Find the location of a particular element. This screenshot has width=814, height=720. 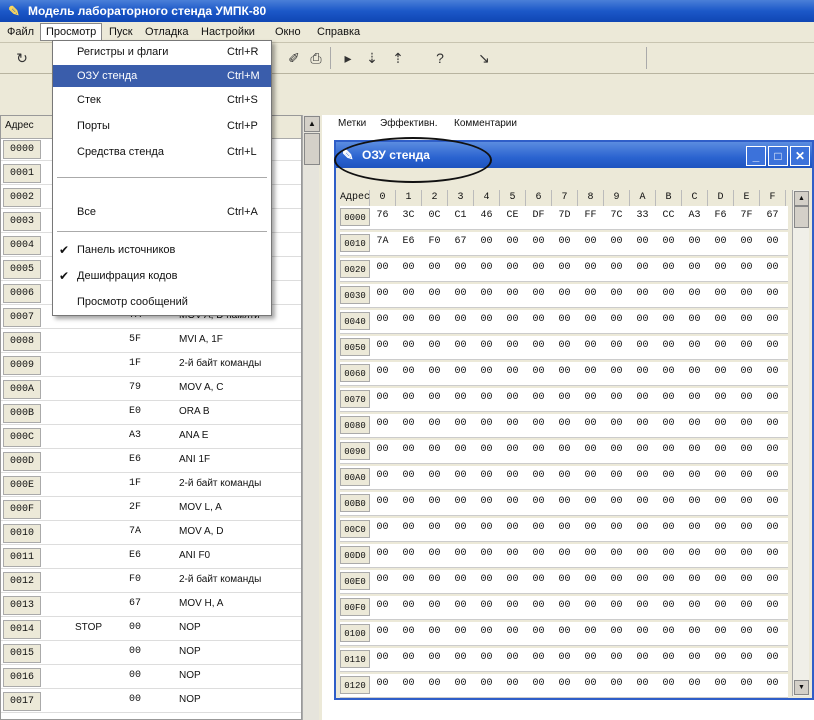

tab-effective: Эффективн. is located at coordinates (408, 123).